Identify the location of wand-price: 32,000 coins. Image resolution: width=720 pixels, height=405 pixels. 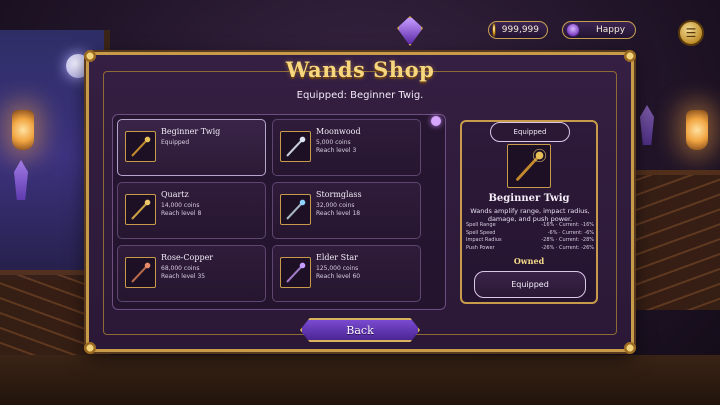
(335, 205).